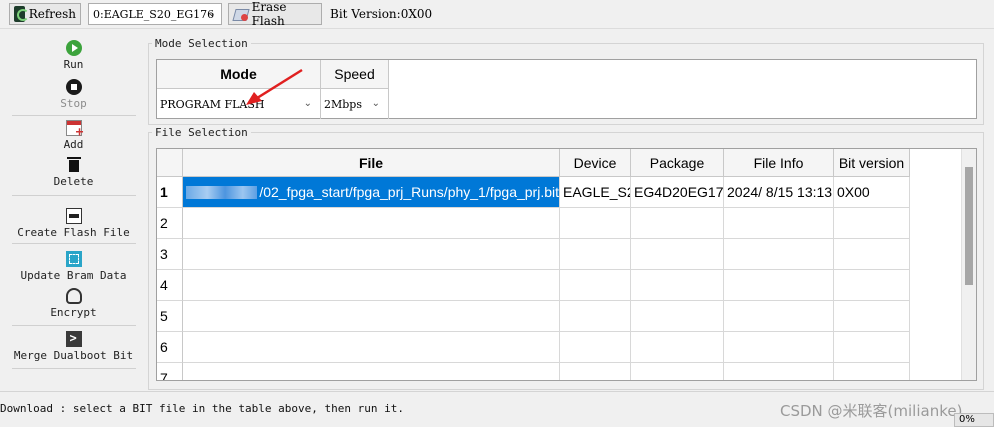  I want to click on speed-select: 2Mbps ⌄, so click(355, 104).